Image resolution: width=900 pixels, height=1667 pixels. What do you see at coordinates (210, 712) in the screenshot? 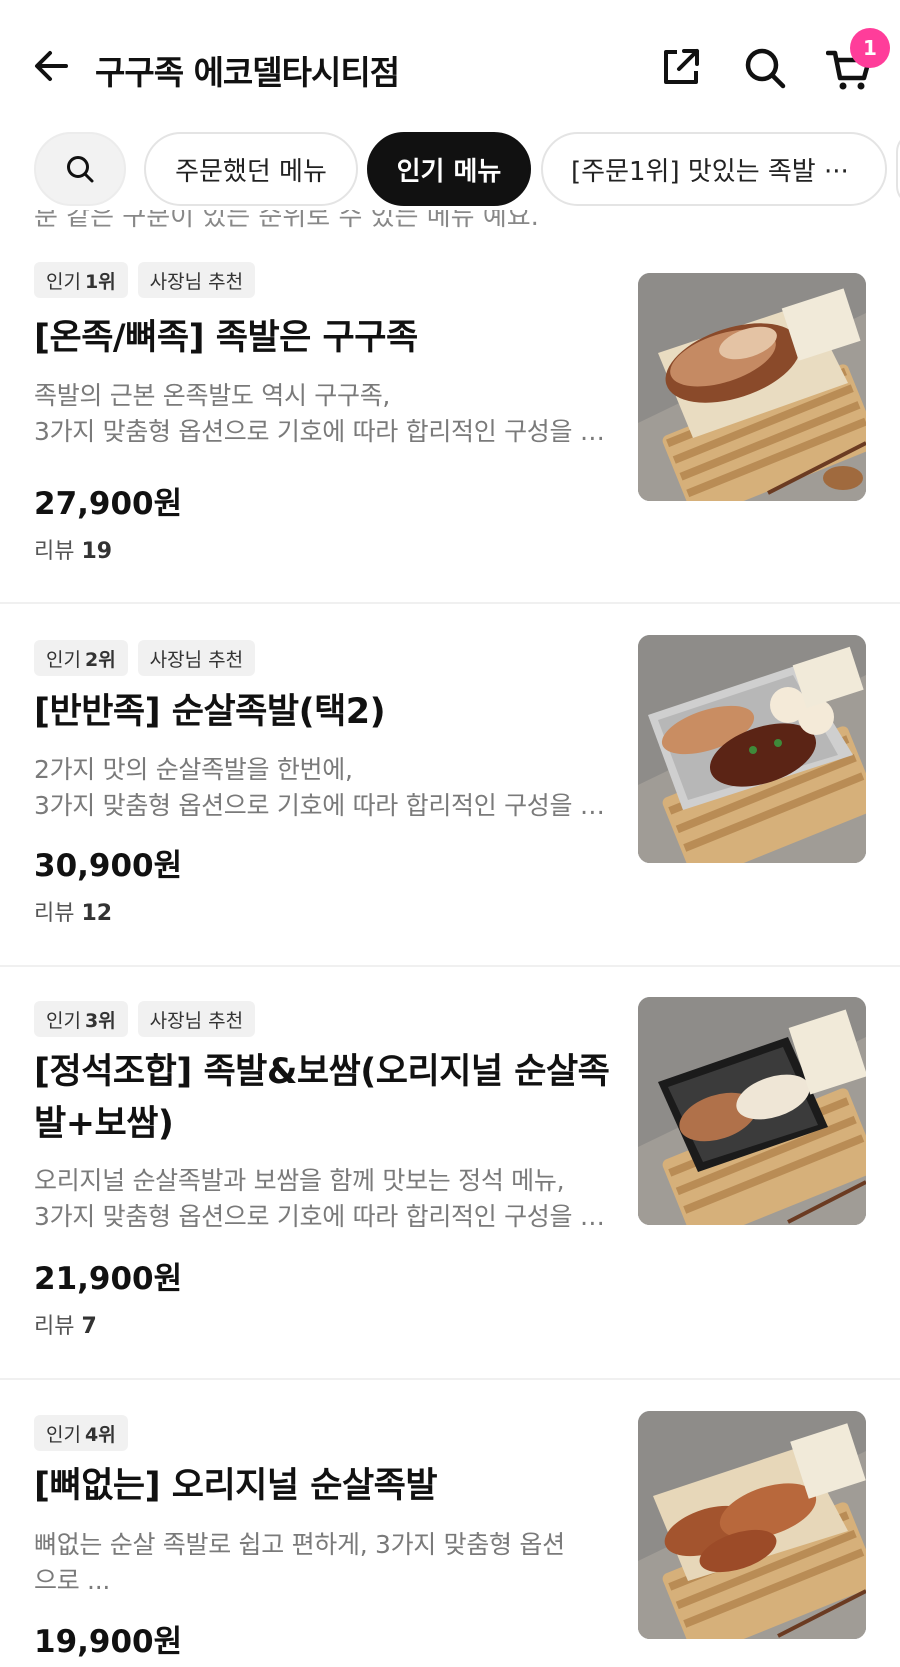
I see `item-name: [반반족] 순살족발(택2)` at bounding box center [210, 712].